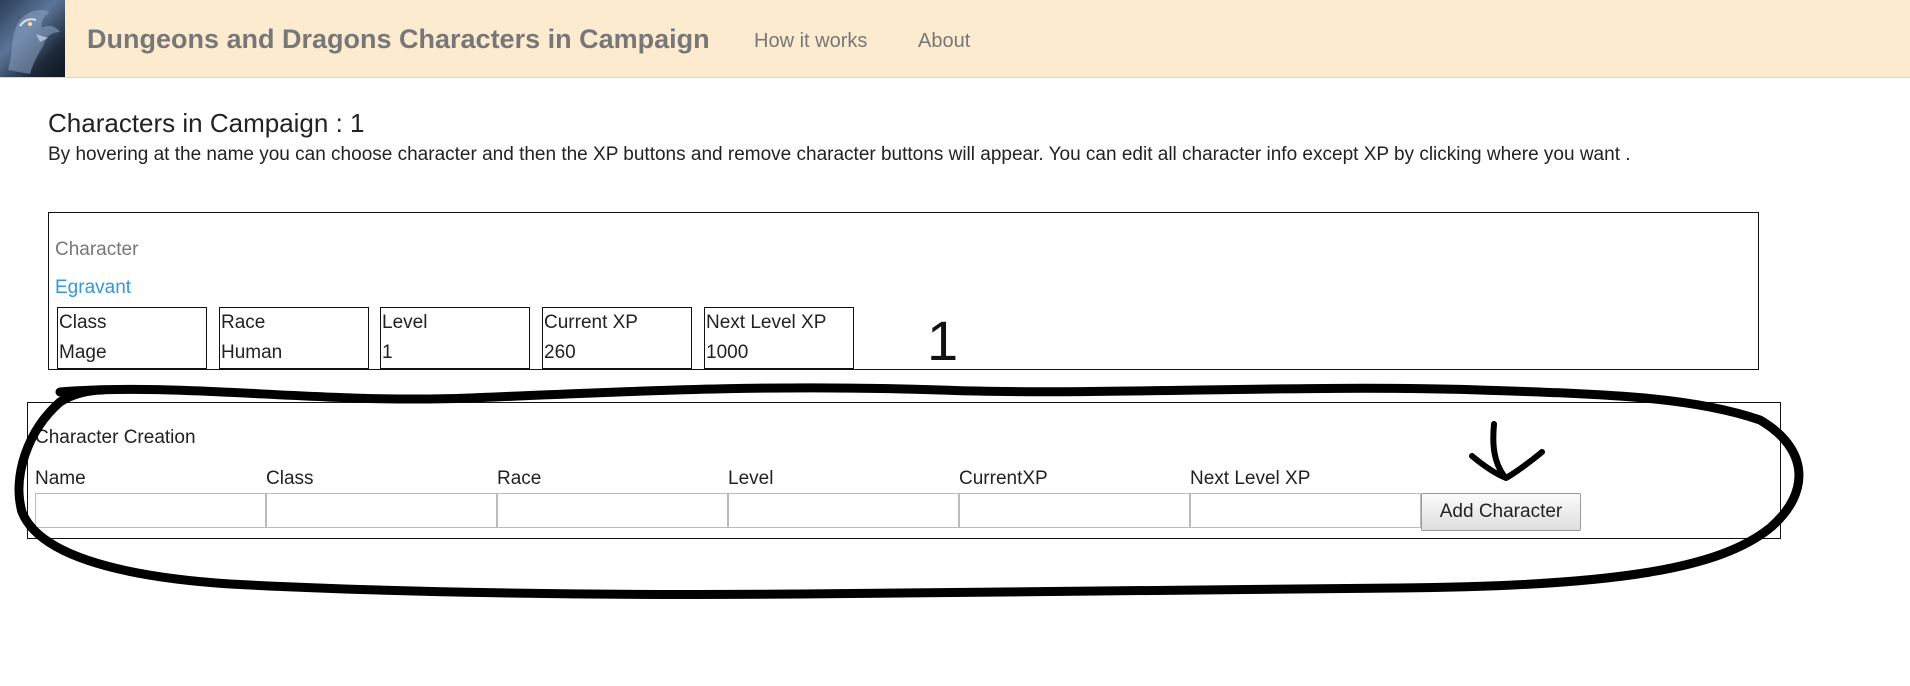  What do you see at coordinates (132, 353) in the screenshot?
I see `stat-value: Mage` at bounding box center [132, 353].